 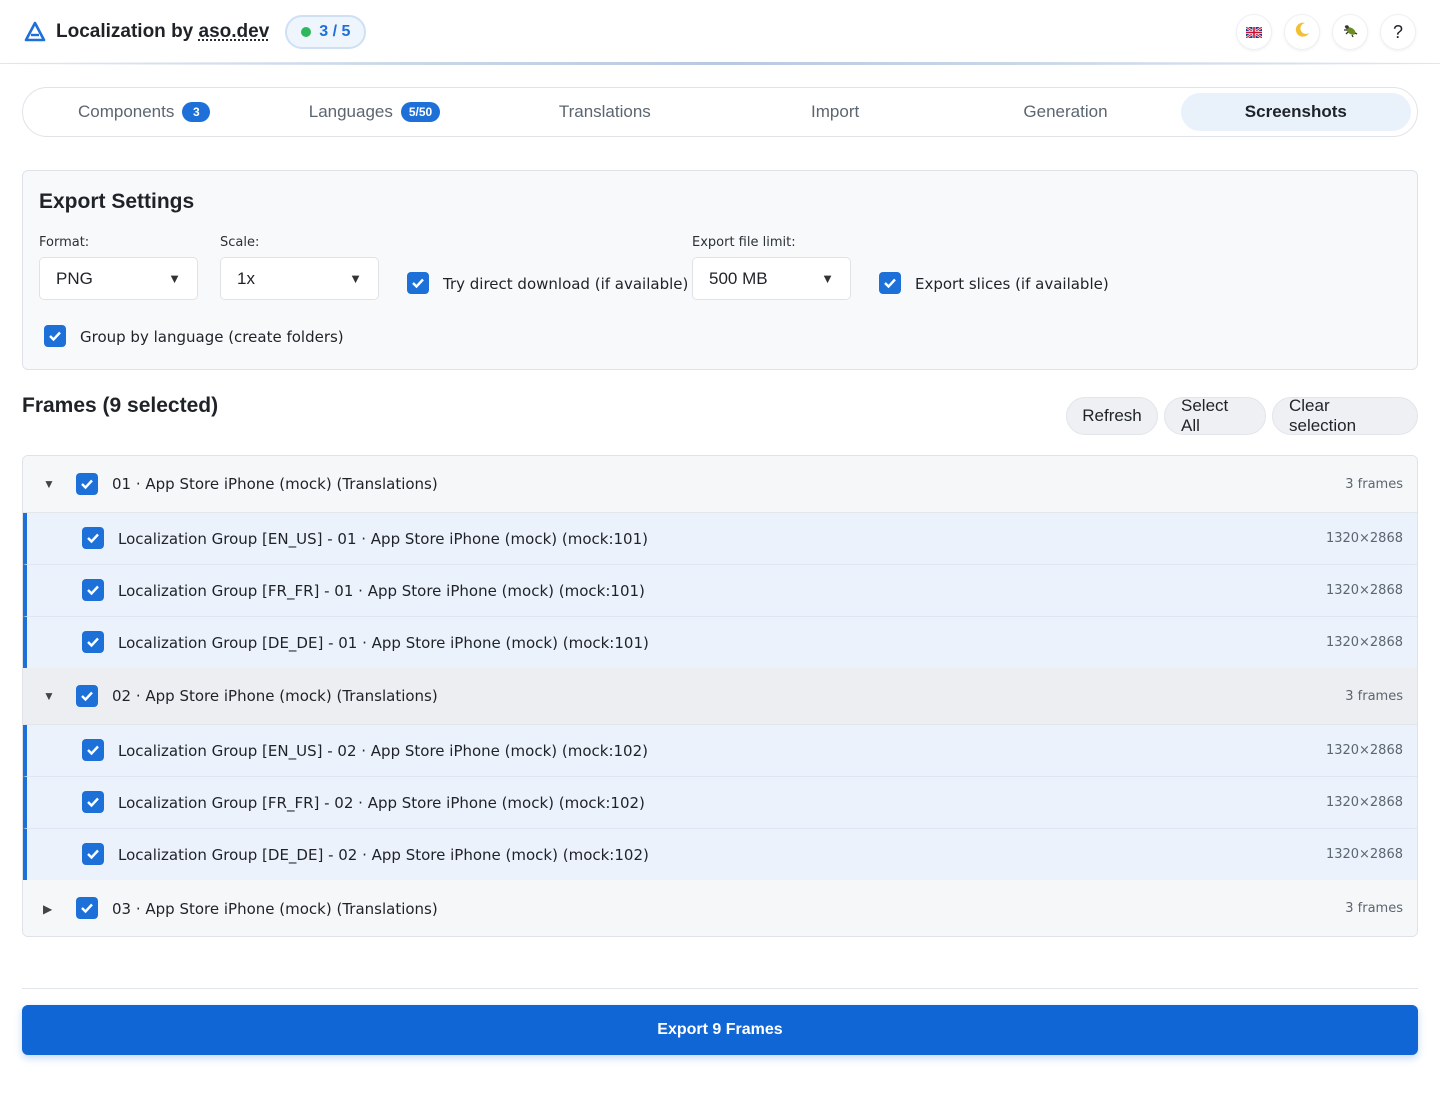 I want to click on tab-generation: Generation, so click(x=1065, y=112).